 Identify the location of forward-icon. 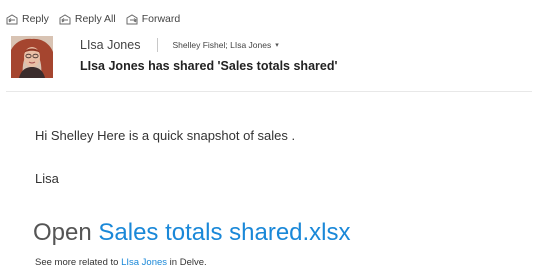
(132, 18).